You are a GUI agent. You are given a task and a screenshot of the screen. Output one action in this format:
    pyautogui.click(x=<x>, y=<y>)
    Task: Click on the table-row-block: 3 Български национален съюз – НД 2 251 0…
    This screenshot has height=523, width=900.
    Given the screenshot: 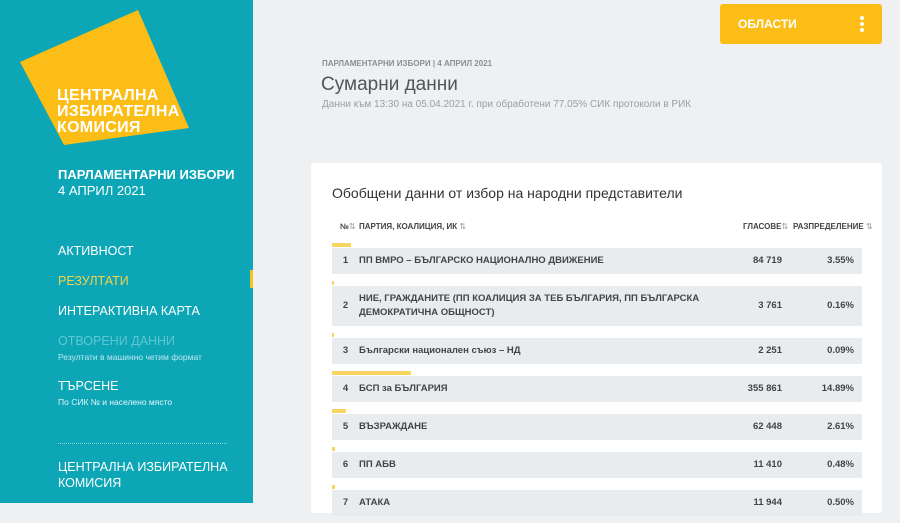 What is the action you would take?
    pyautogui.click(x=597, y=348)
    